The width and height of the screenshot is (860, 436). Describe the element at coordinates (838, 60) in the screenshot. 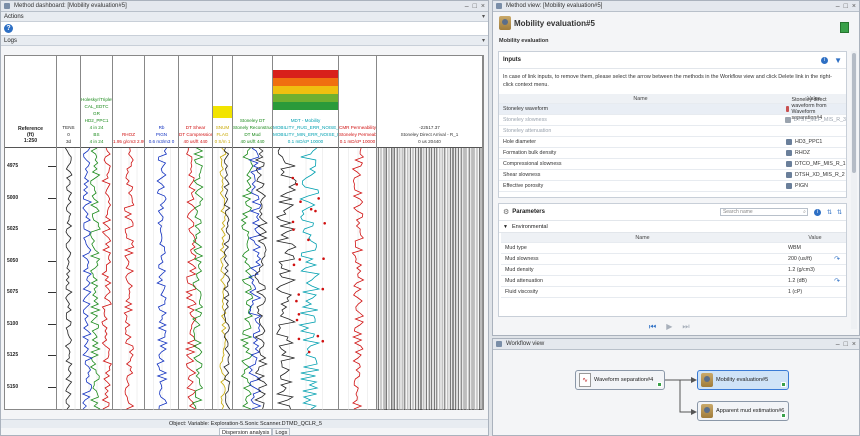

I see `filter-icon: ▼` at that location.